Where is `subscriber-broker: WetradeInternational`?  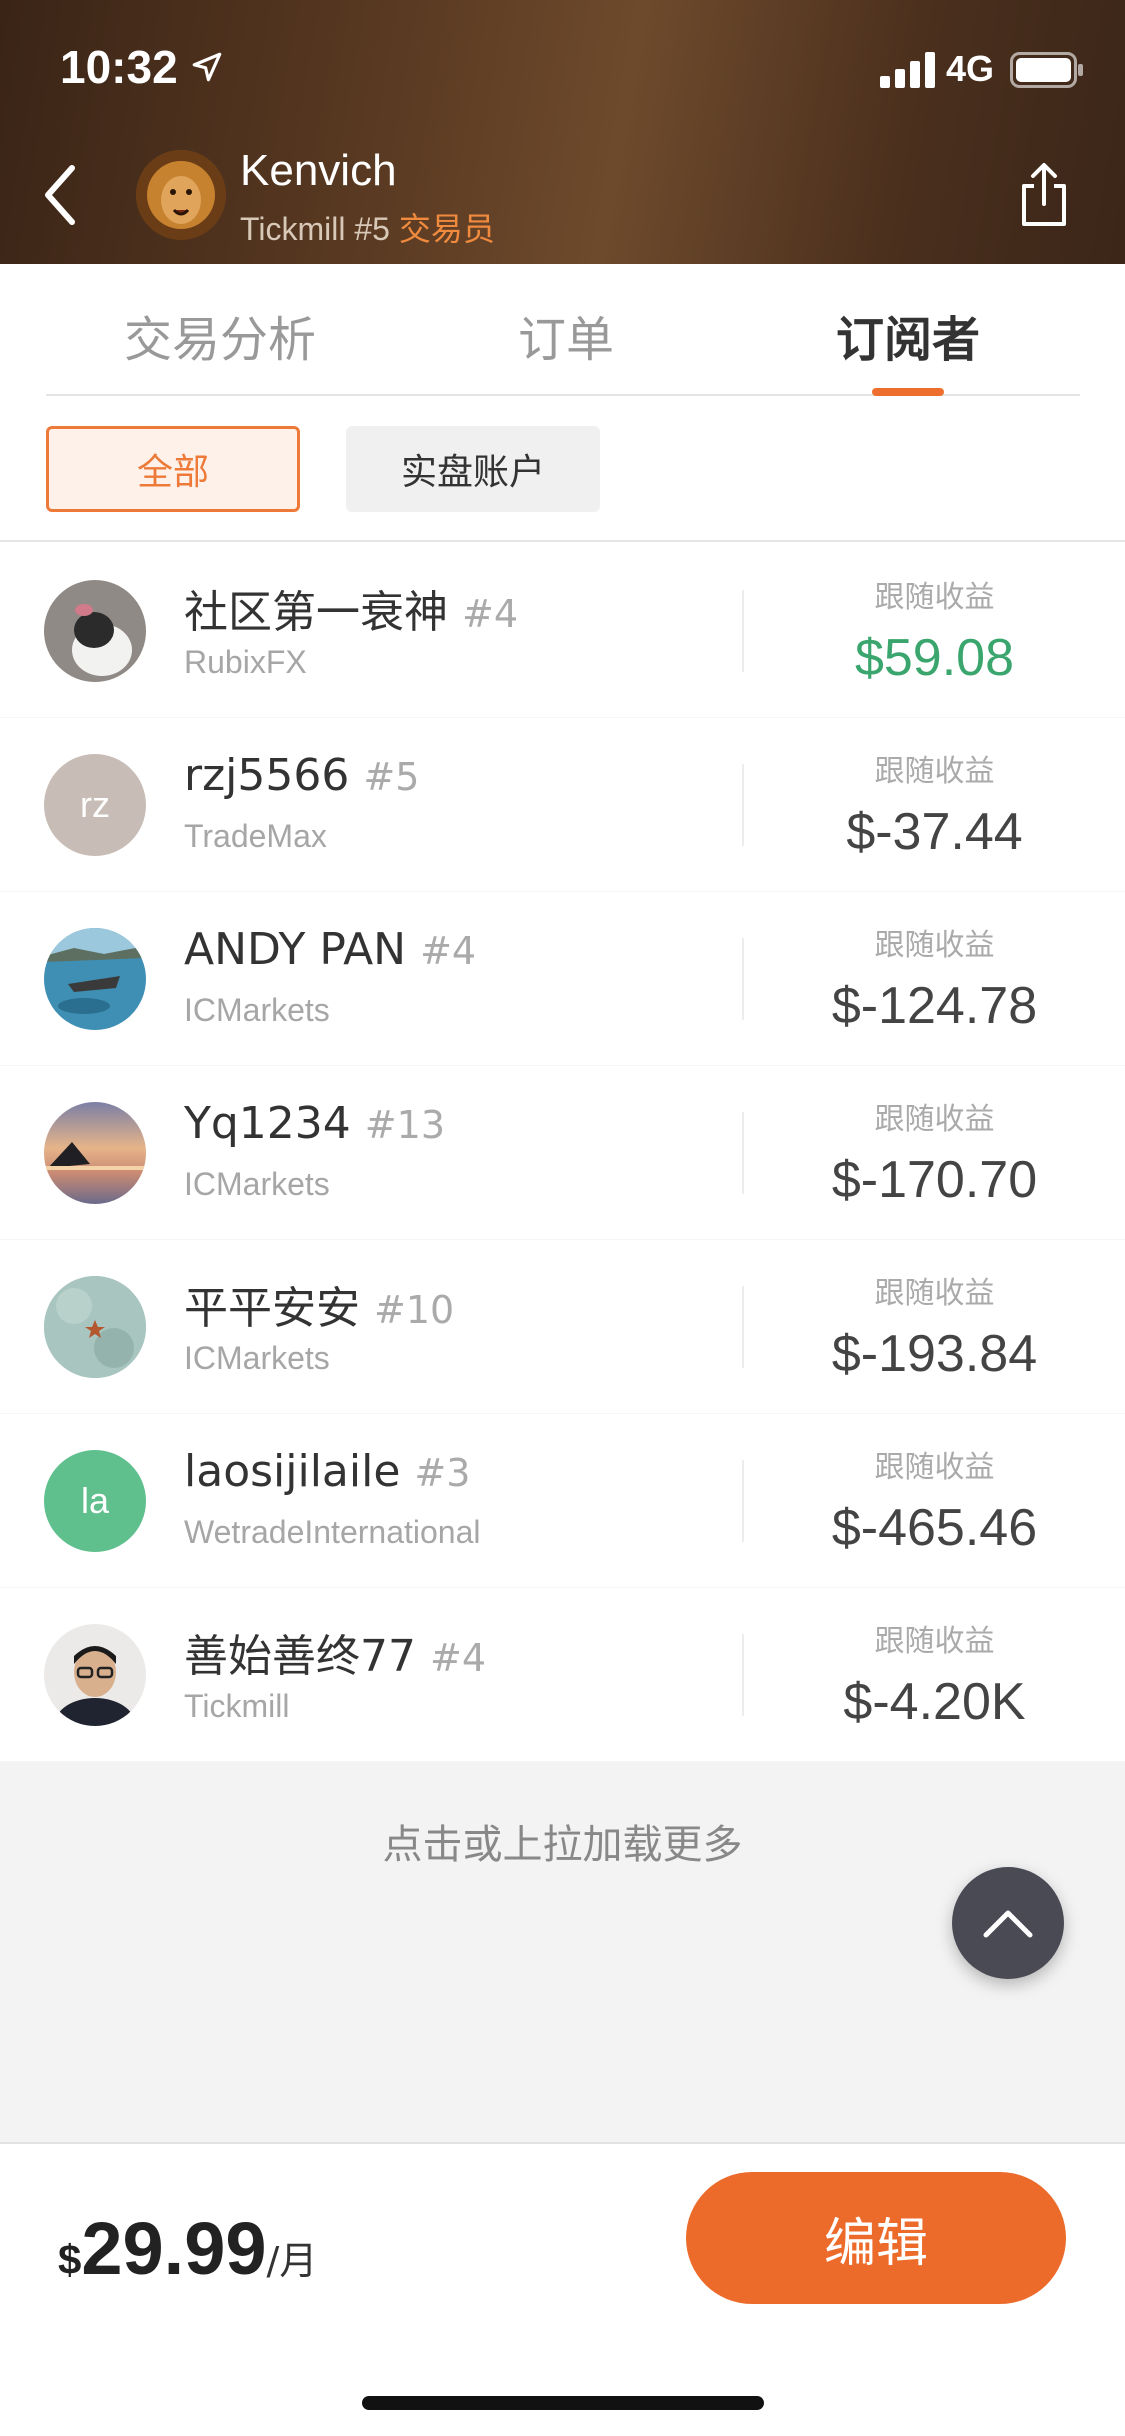
subscriber-broker: WetradeInternational is located at coordinates (332, 1532).